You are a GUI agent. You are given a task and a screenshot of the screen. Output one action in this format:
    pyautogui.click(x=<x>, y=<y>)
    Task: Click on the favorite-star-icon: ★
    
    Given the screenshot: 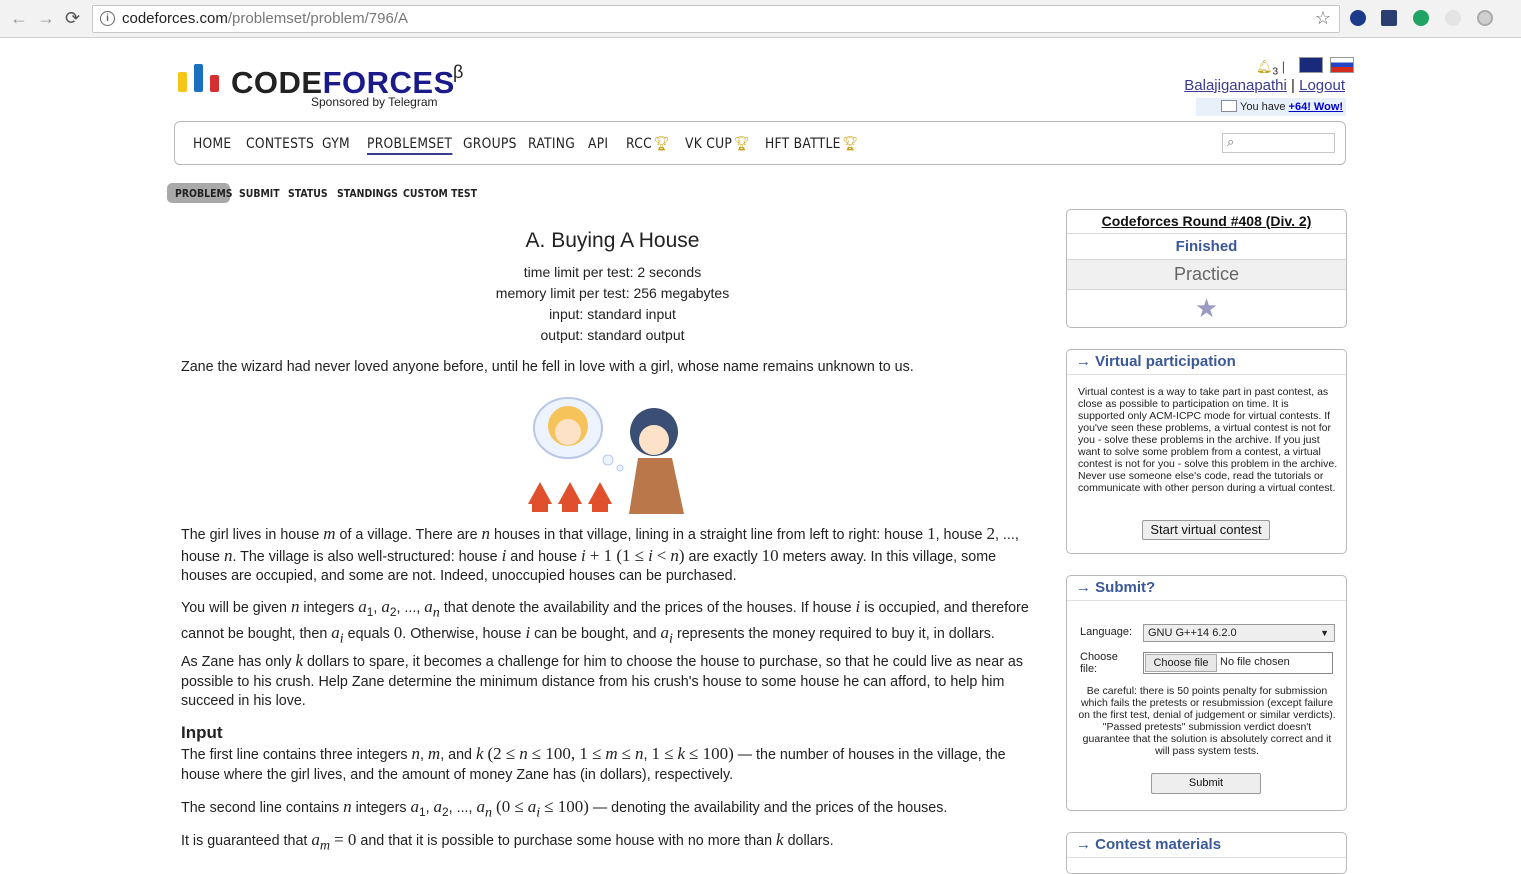 What is the action you would take?
    pyautogui.click(x=1206, y=308)
    